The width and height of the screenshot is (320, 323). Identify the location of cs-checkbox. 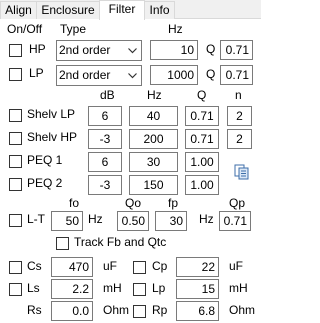
(15, 267).